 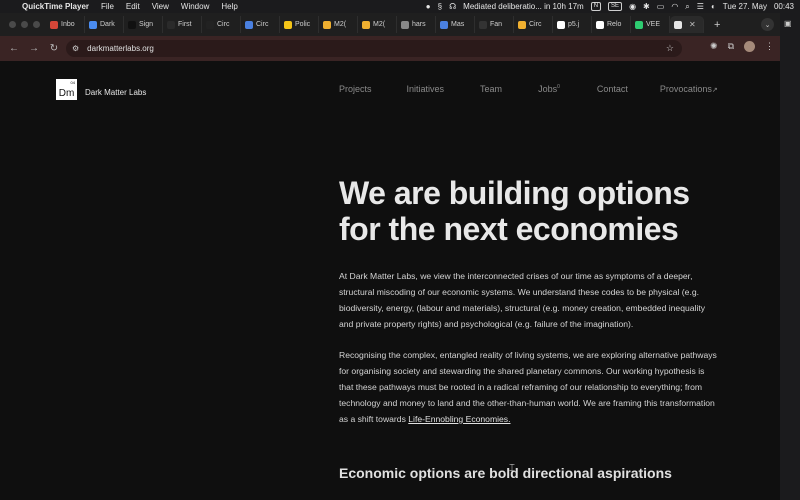 I want to click on browser-tab: First, so click(x=182, y=24).